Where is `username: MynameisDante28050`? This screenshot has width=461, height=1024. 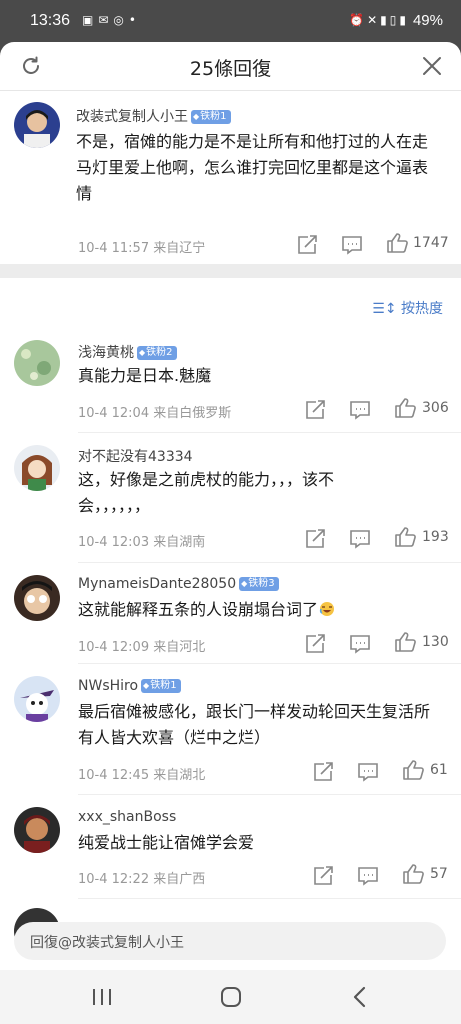 username: MynameisDante28050 is located at coordinates (157, 584).